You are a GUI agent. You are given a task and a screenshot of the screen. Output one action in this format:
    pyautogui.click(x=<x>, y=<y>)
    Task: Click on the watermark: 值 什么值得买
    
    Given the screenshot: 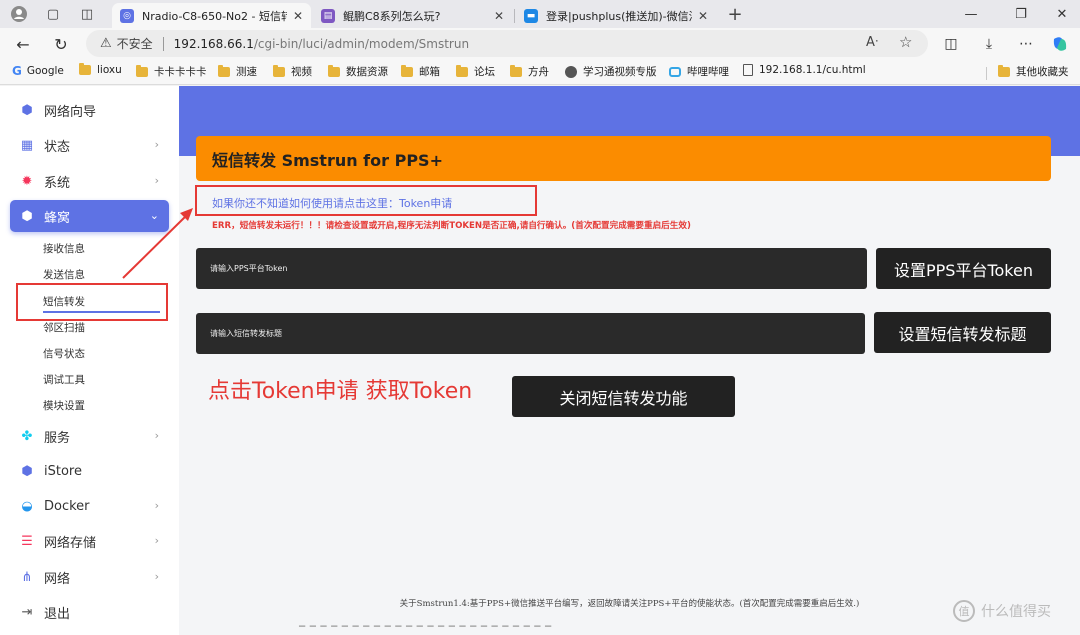 What is the action you would take?
    pyautogui.click(x=1002, y=611)
    